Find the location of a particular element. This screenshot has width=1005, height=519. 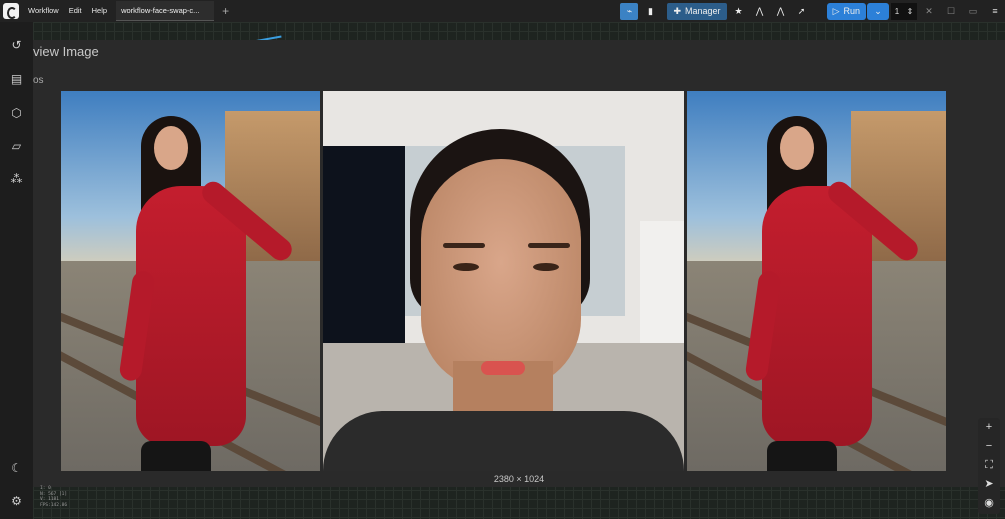

node-output-label: os is located at coordinates (38, 80).